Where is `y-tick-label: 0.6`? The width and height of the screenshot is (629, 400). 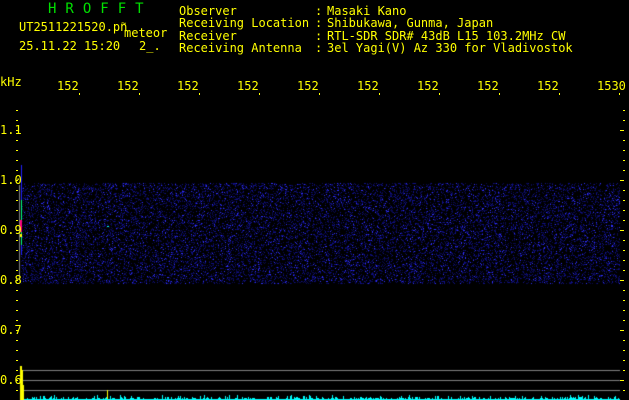
y-tick-label: 0.6 is located at coordinates (11, 380).